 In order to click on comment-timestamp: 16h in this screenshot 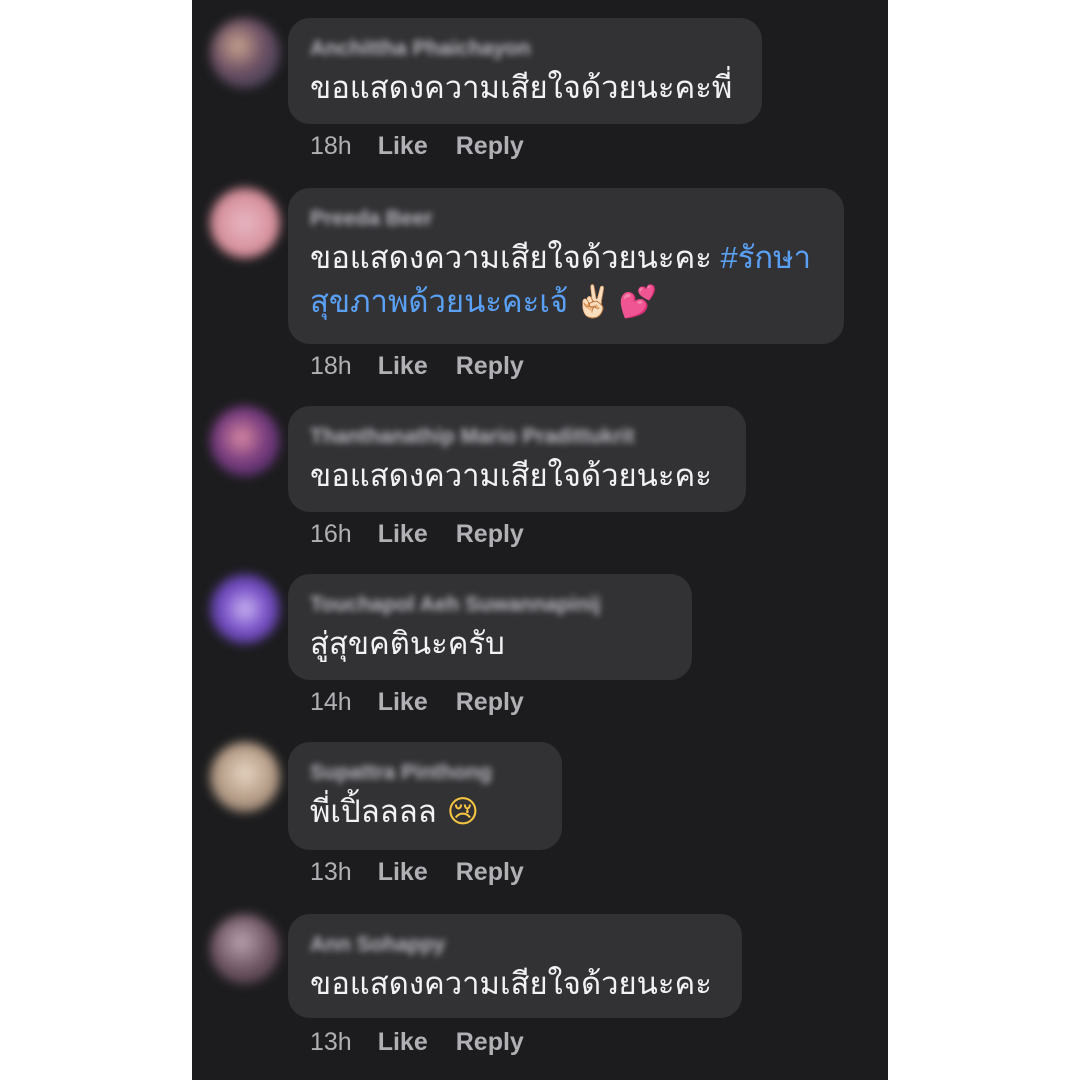, I will do `click(331, 534)`.